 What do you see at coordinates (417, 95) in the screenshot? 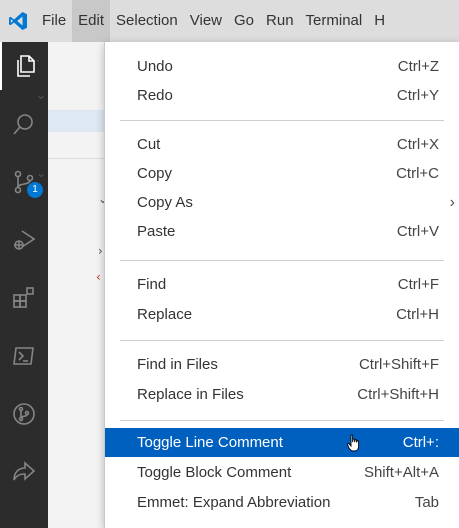
I see `menu-item-shortcut: Ctrl+Y` at bounding box center [417, 95].